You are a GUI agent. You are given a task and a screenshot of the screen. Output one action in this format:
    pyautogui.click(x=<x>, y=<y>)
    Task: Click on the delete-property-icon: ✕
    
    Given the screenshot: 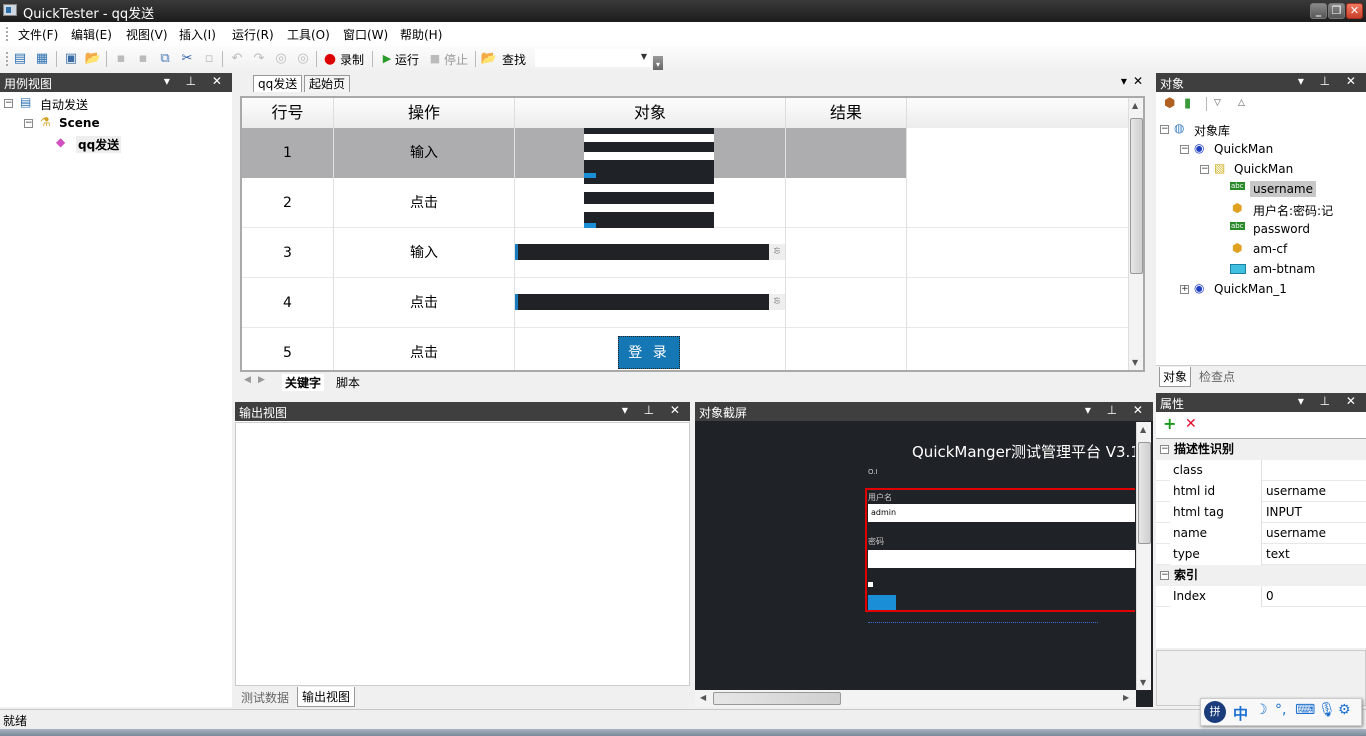 What is the action you would take?
    pyautogui.click(x=1191, y=424)
    